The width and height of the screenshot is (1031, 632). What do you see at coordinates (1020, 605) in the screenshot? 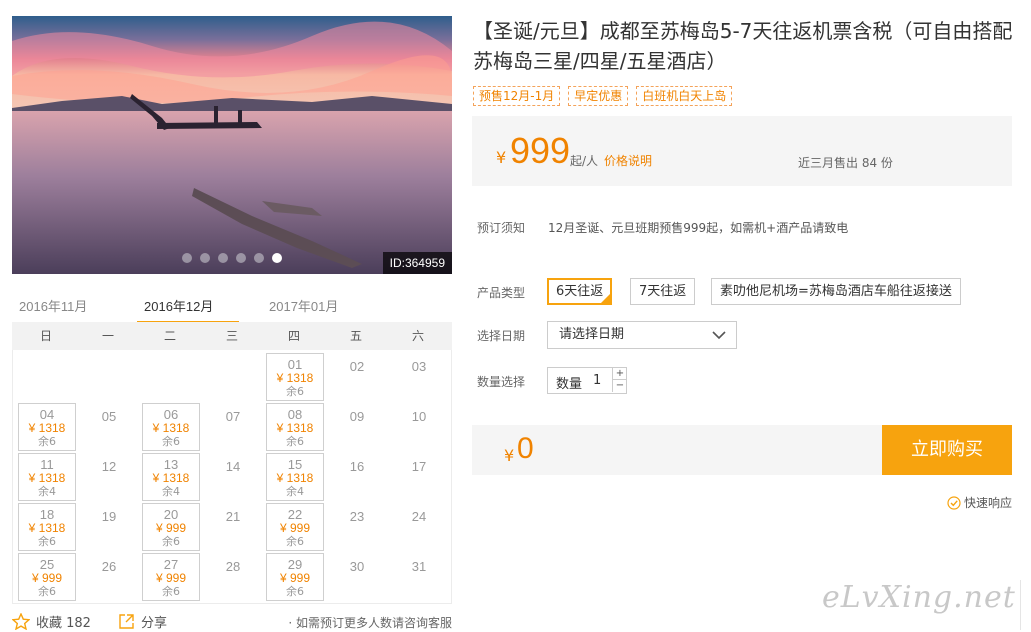
I see `divider` at bounding box center [1020, 605].